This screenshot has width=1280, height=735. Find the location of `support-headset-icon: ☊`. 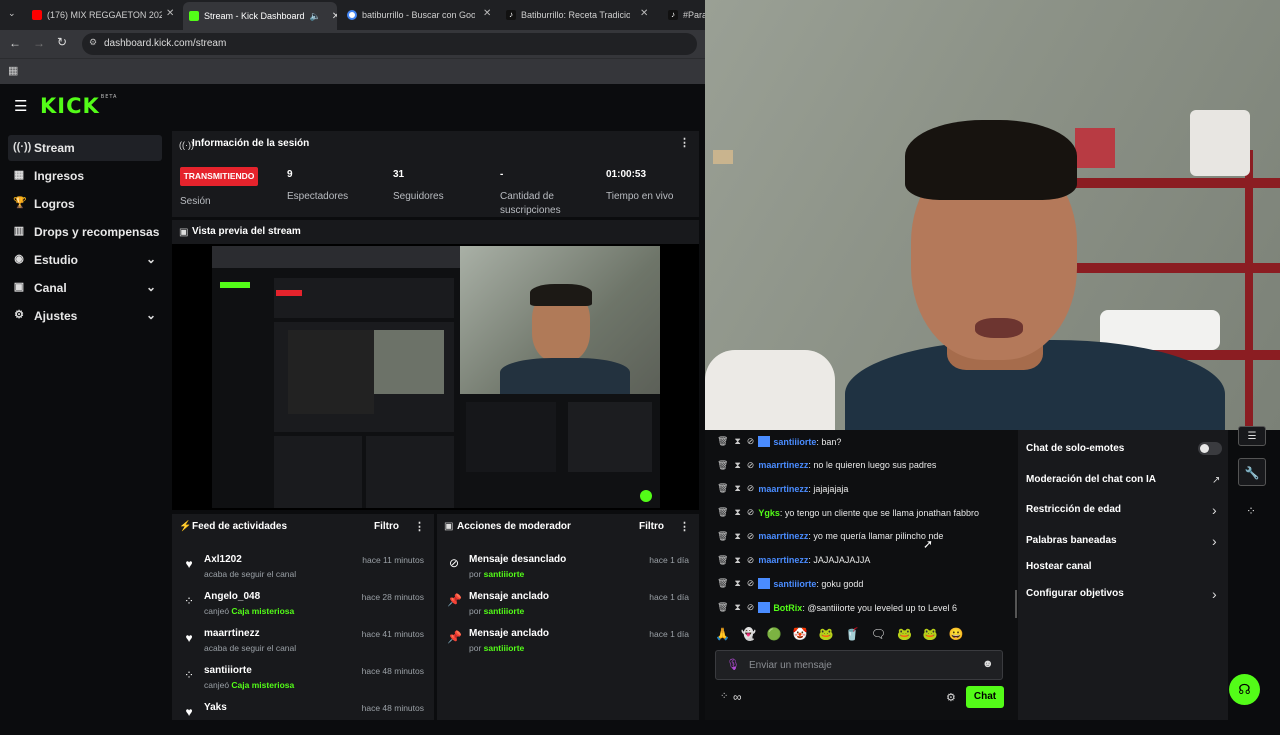

support-headset-icon: ☊ is located at coordinates (1244, 689).